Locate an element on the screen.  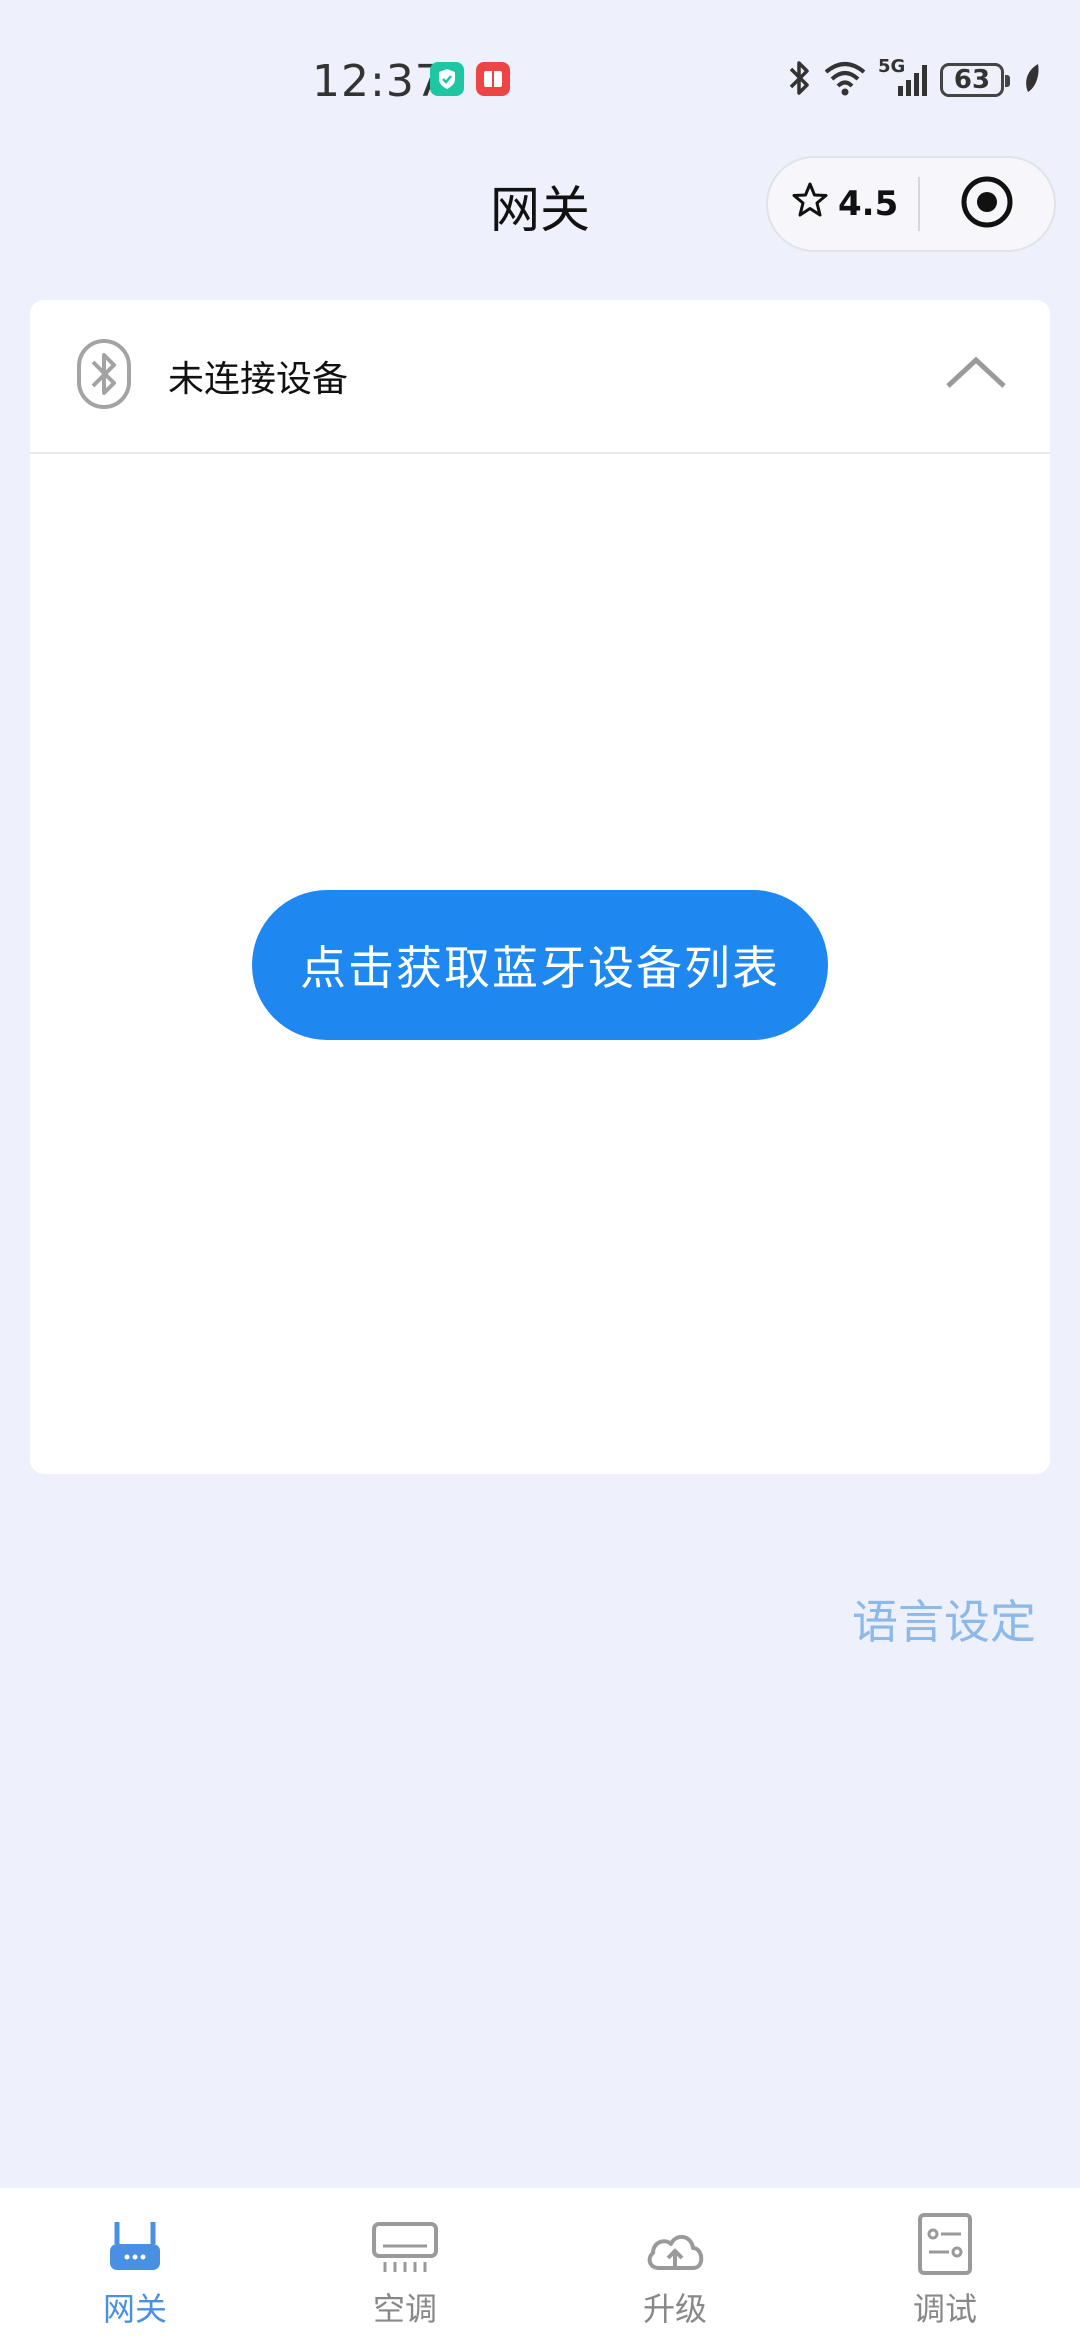
leaf-icon is located at coordinates (1032, 80).